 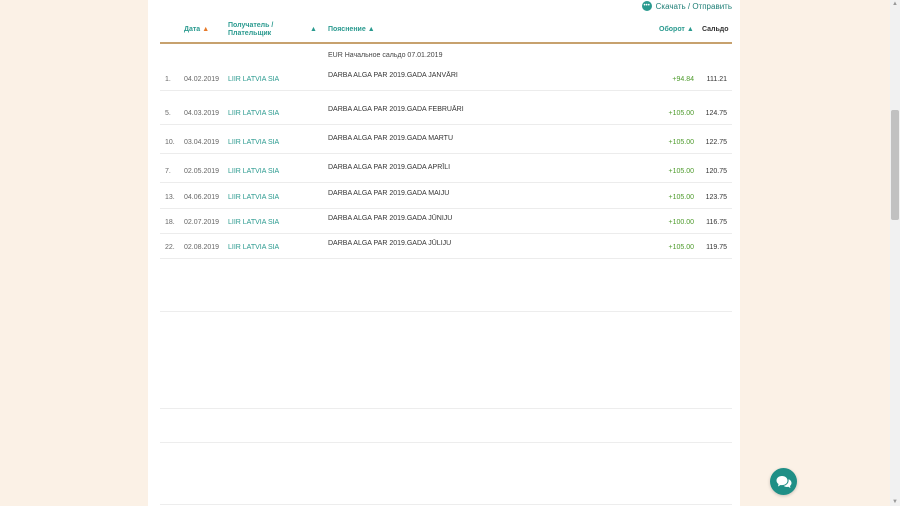 I want to click on scrollbar: ▲ ▼, so click(x=895, y=253).